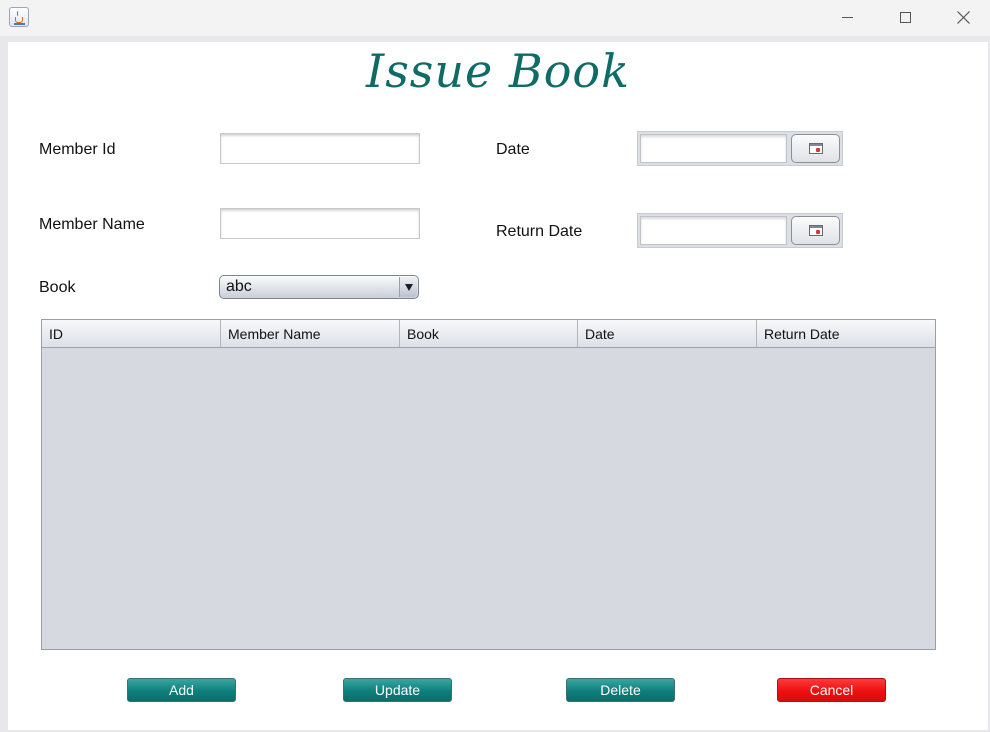 The image size is (990, 732). I want to click on dropdown-arrow-icon, so click(408, 287).